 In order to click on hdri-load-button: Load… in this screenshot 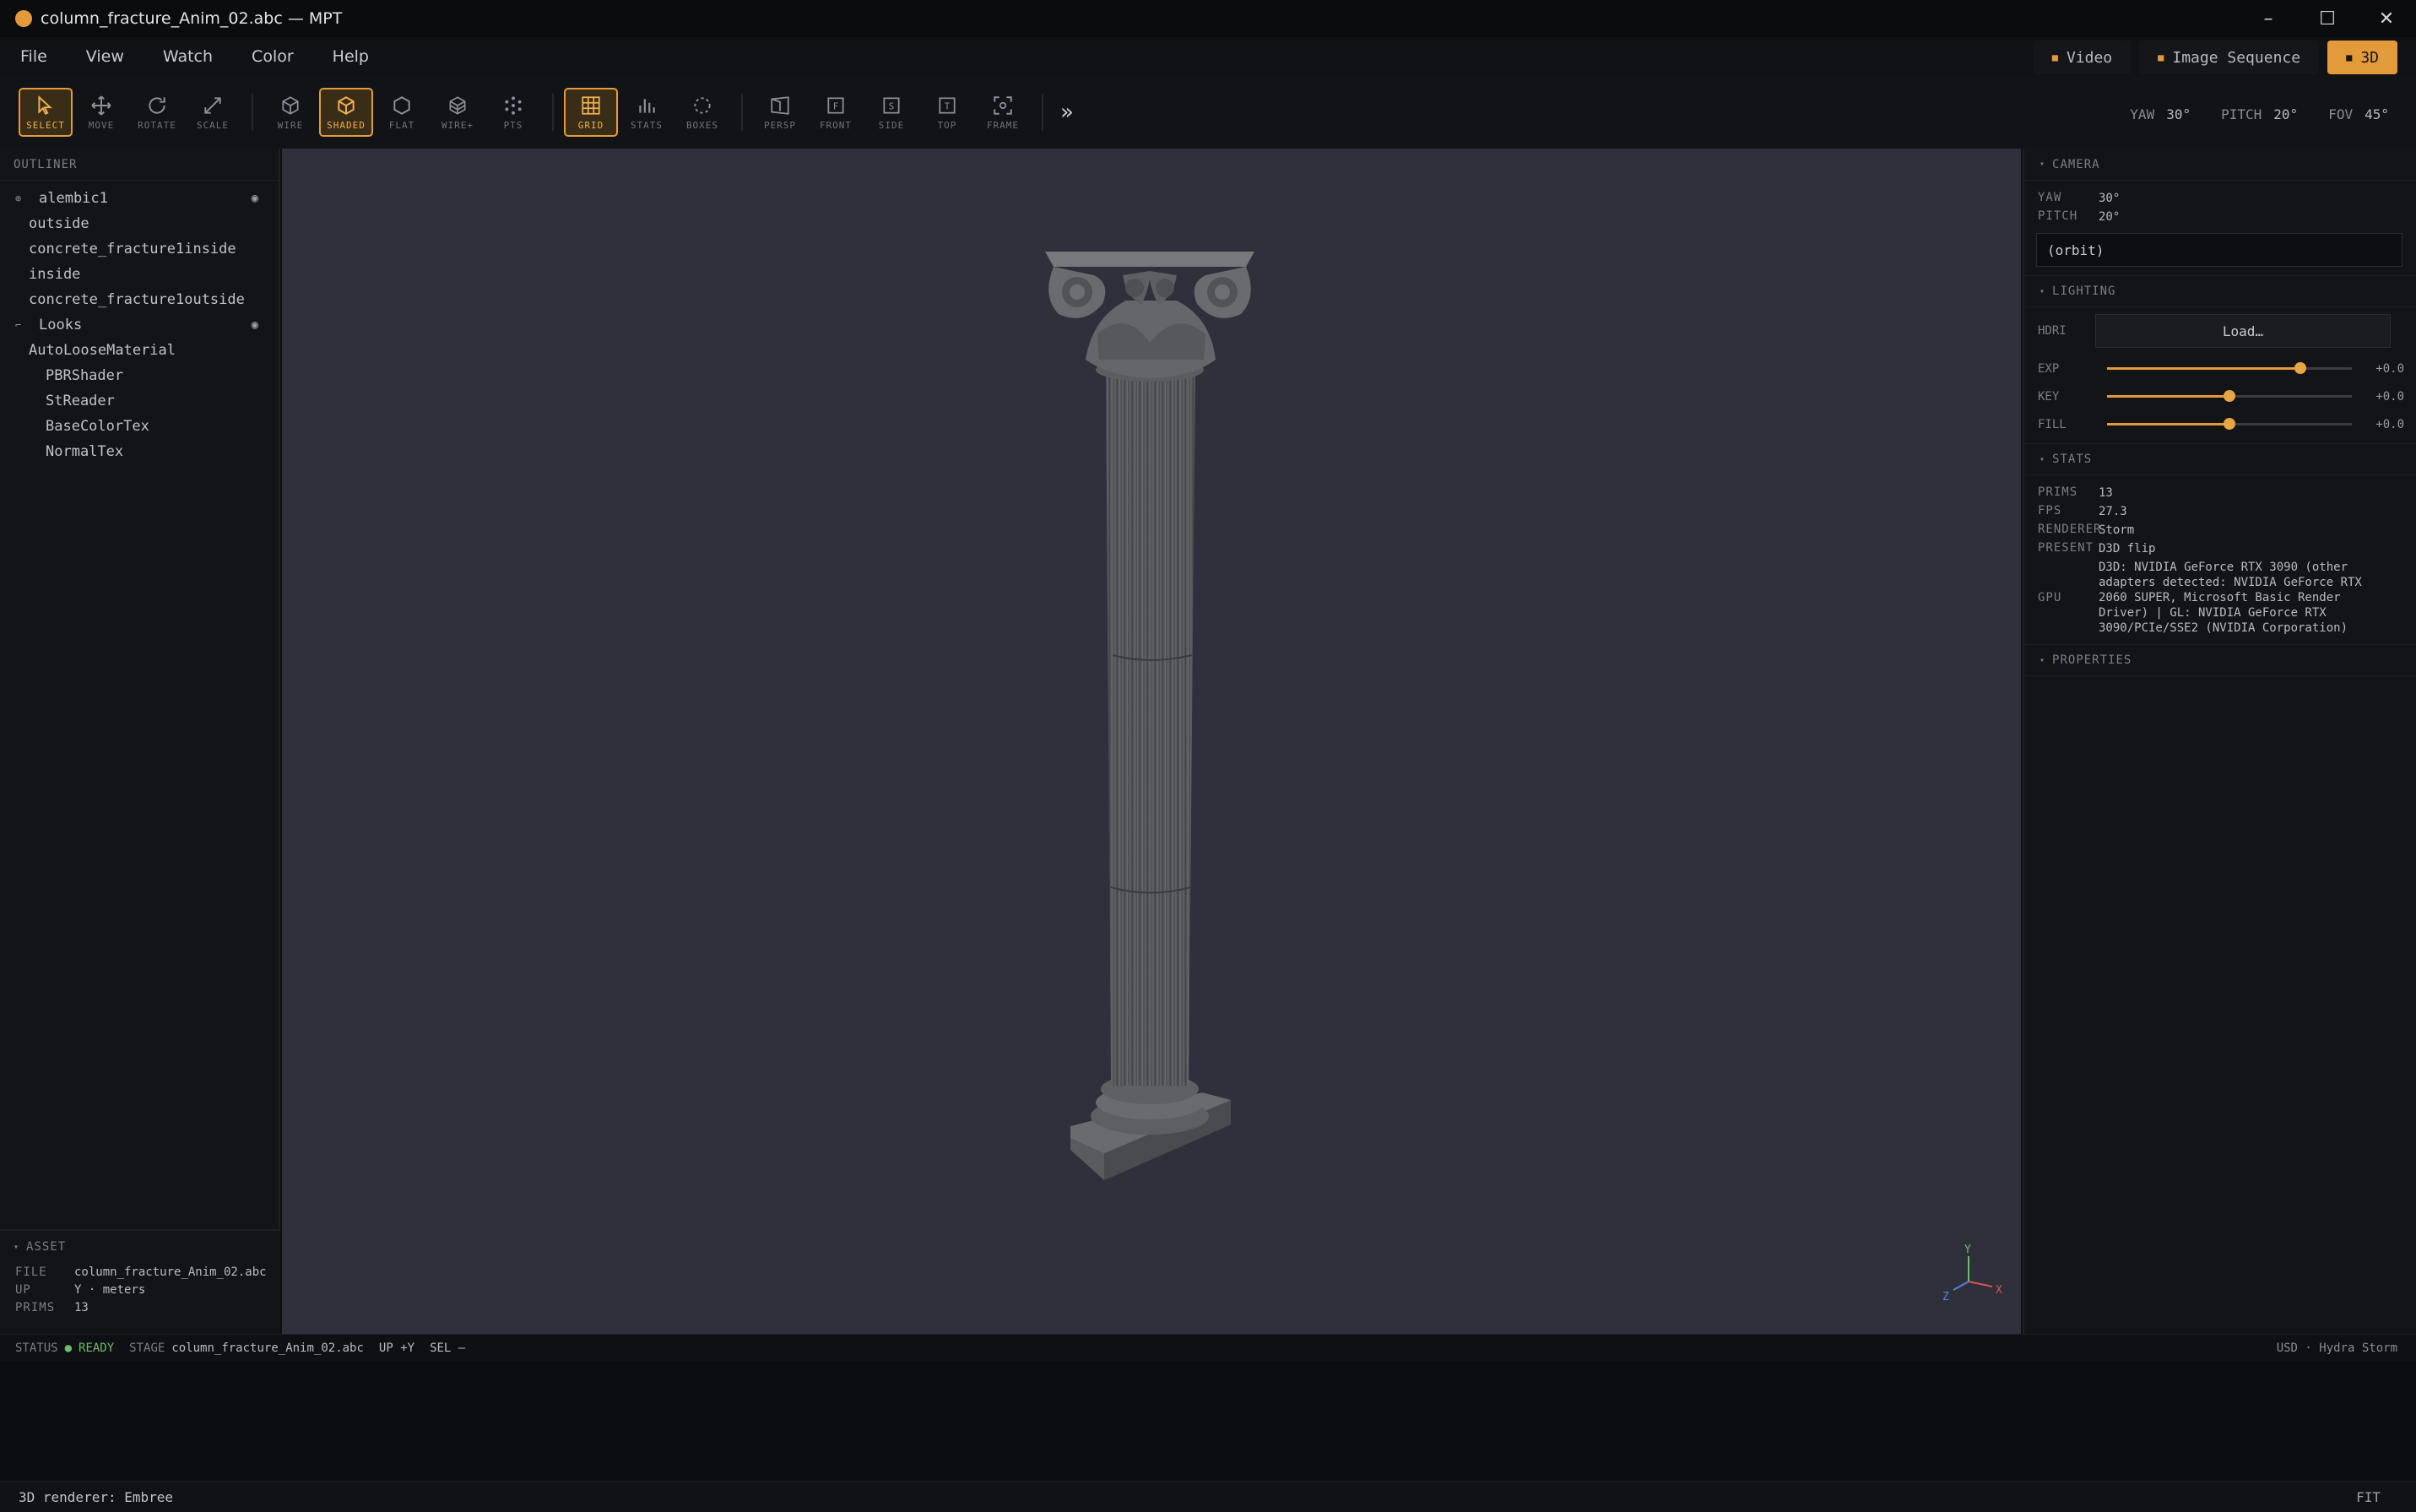, I will do `click(2243, 331)`.